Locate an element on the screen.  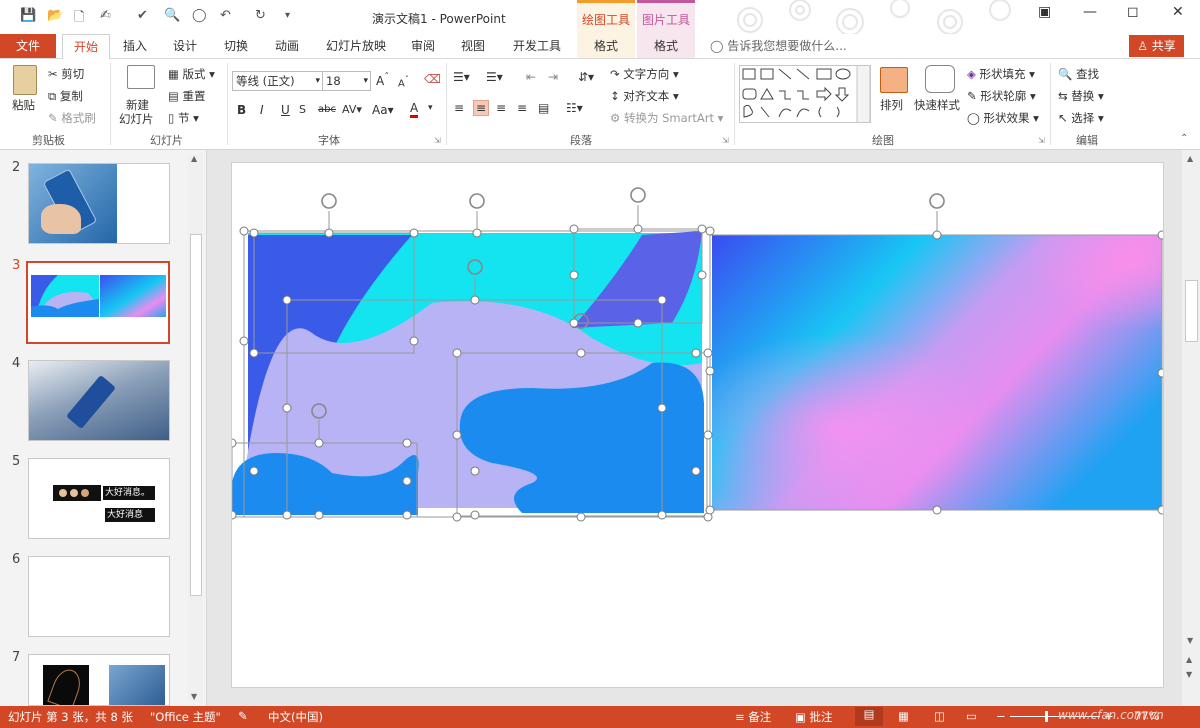
font-name-combo: 等线 (正文) ▾ is located at coordinates (277, 81).